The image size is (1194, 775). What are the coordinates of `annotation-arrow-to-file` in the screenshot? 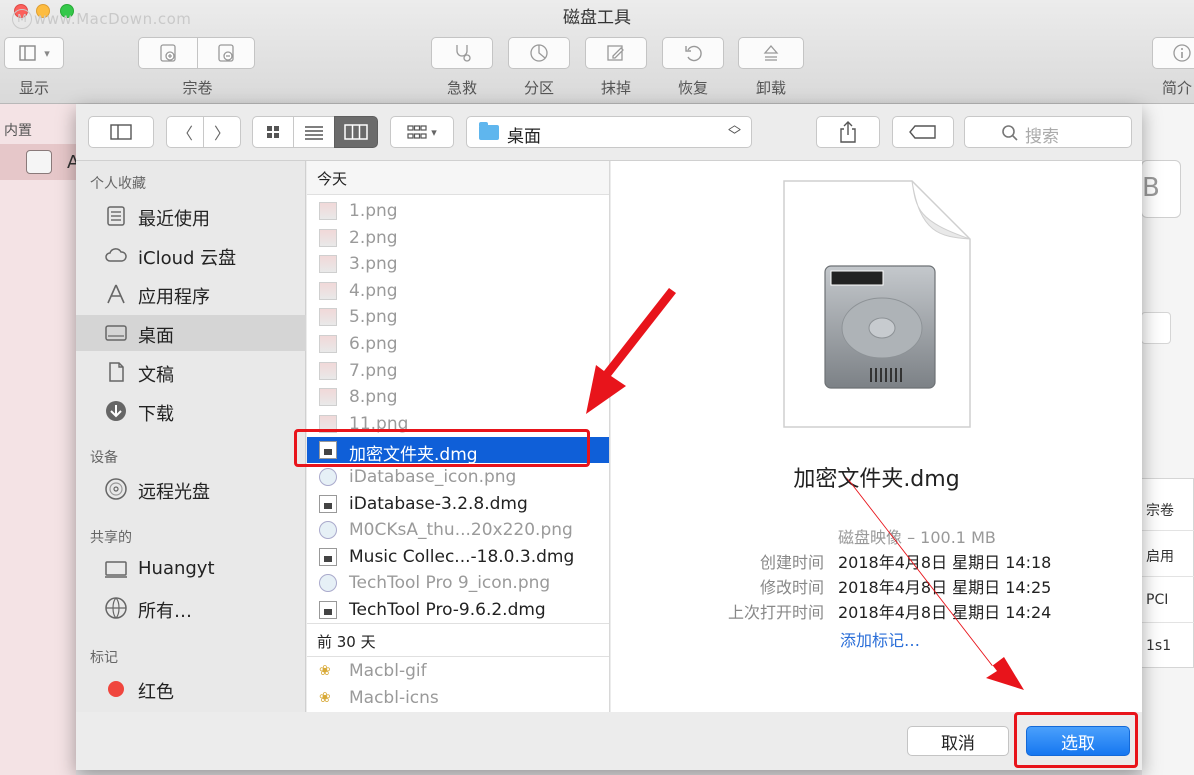 It's located at (631, 351).